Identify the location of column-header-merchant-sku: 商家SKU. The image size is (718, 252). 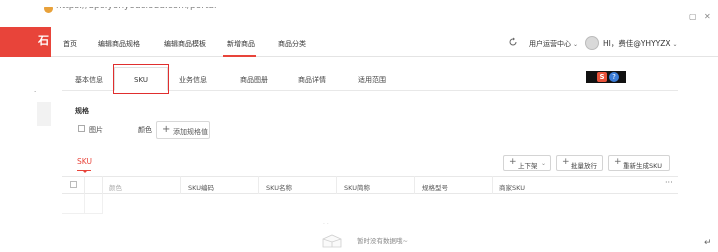
(512, 188).